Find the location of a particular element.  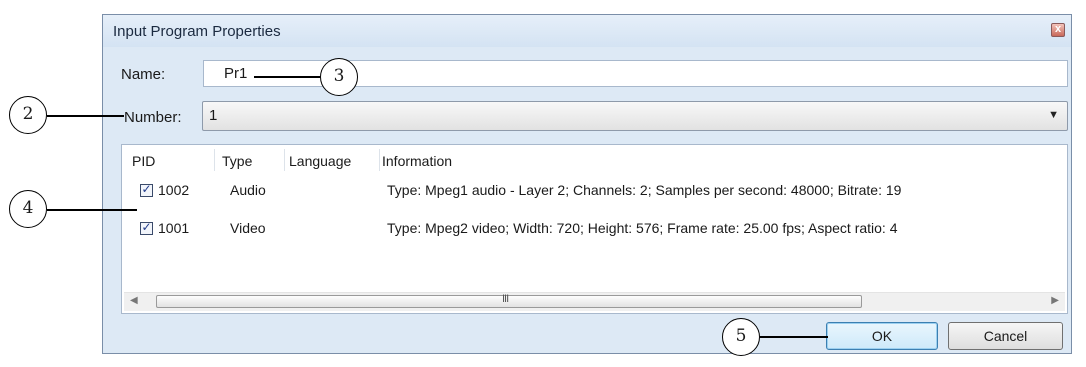

horizontal-scrollbar: ◀ III ▶ is located at coordinates (594, 301).